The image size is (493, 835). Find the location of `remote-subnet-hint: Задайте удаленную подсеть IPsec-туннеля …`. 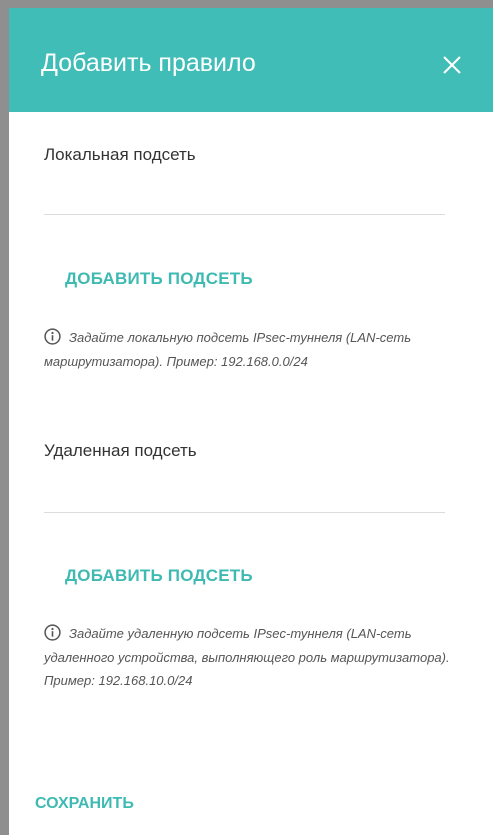

remote-subnet-hint: Задайте удаленную подсеть IPsec-туннеля … is located at coordinates (254, 657).